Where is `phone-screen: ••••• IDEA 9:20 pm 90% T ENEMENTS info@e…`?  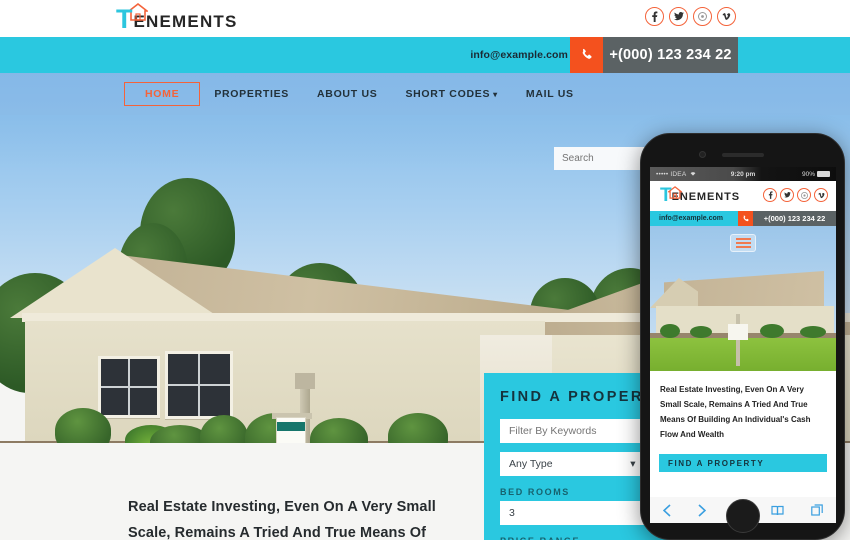 phone-screen: ••••• IDEA 9:20 pm 90% T ENEMENTS info@e… is located at coordinates (743, 332).